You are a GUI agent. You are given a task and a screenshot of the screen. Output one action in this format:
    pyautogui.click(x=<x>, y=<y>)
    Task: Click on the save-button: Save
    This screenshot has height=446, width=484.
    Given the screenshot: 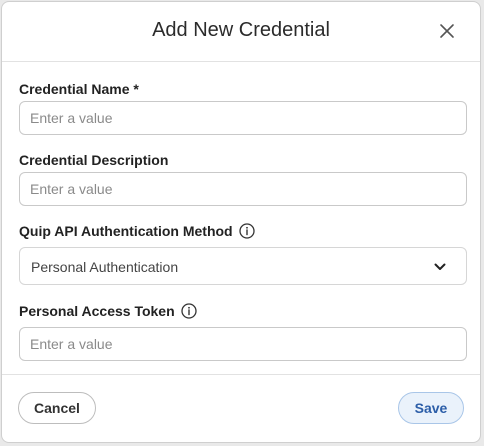 What is the action you would take?
    pyautogui.click(x=431, y=408)
    